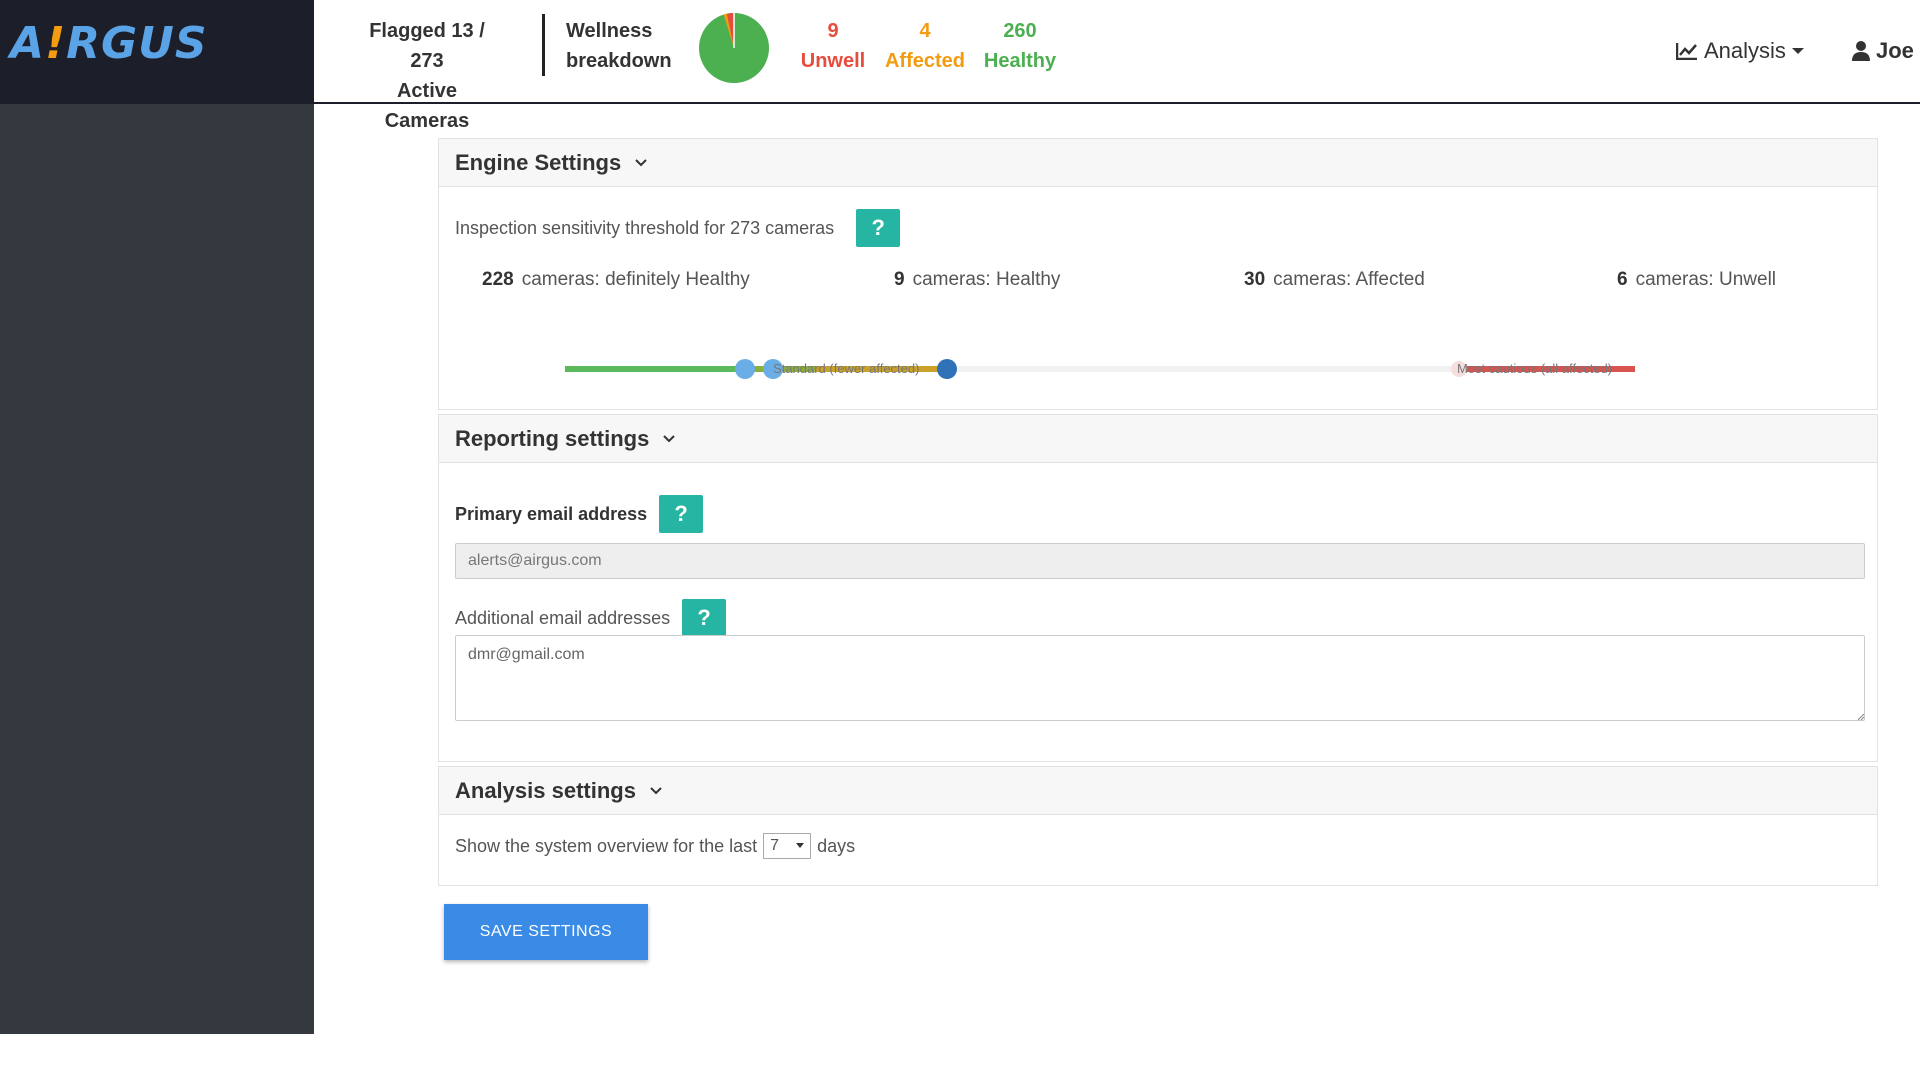 This screenshot has width=1920, height=1080. Describe the element at coordinates (1745, 50) in the screenshot. I see `analysis-menu-label: Analysis` at that location.